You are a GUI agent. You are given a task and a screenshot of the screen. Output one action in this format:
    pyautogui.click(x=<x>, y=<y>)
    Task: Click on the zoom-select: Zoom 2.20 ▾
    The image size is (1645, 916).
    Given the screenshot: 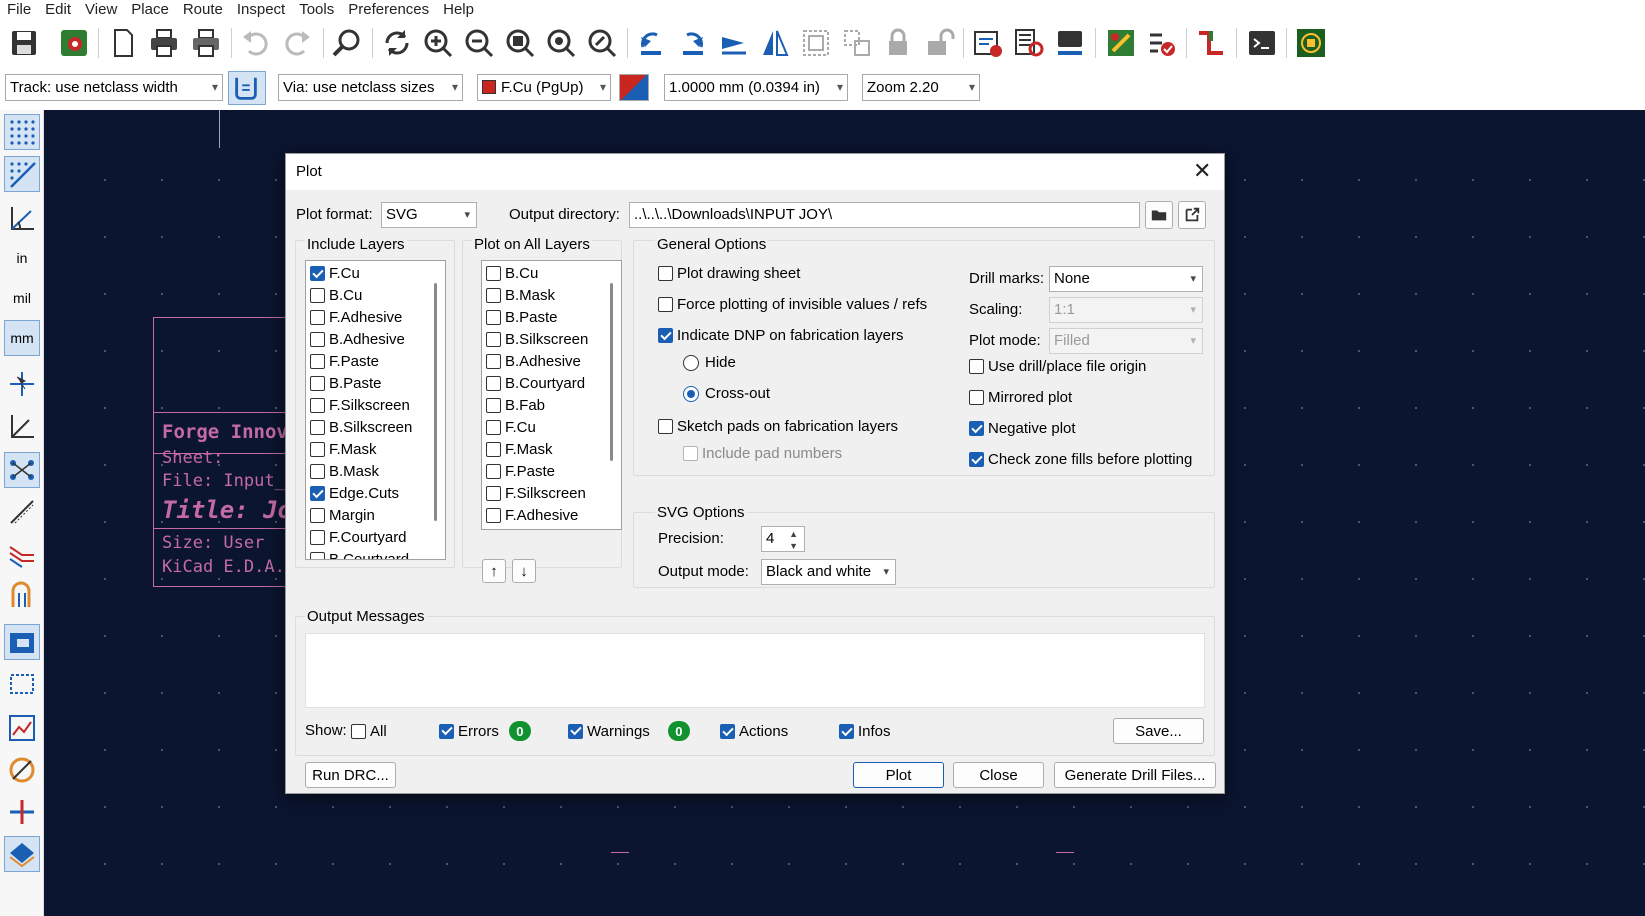 What is the action you would take?
    pyautogui.click(x=921, y=87)
    